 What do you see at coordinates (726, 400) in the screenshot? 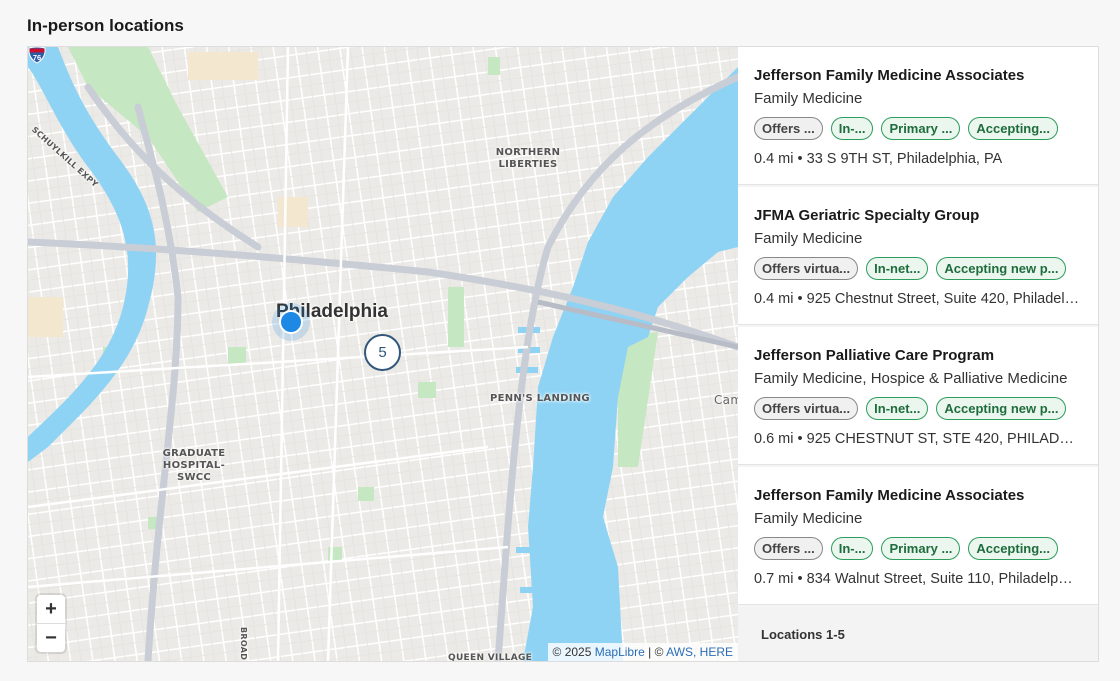
I see `city-label-camden: Cam` at bounding box center [726, 400].